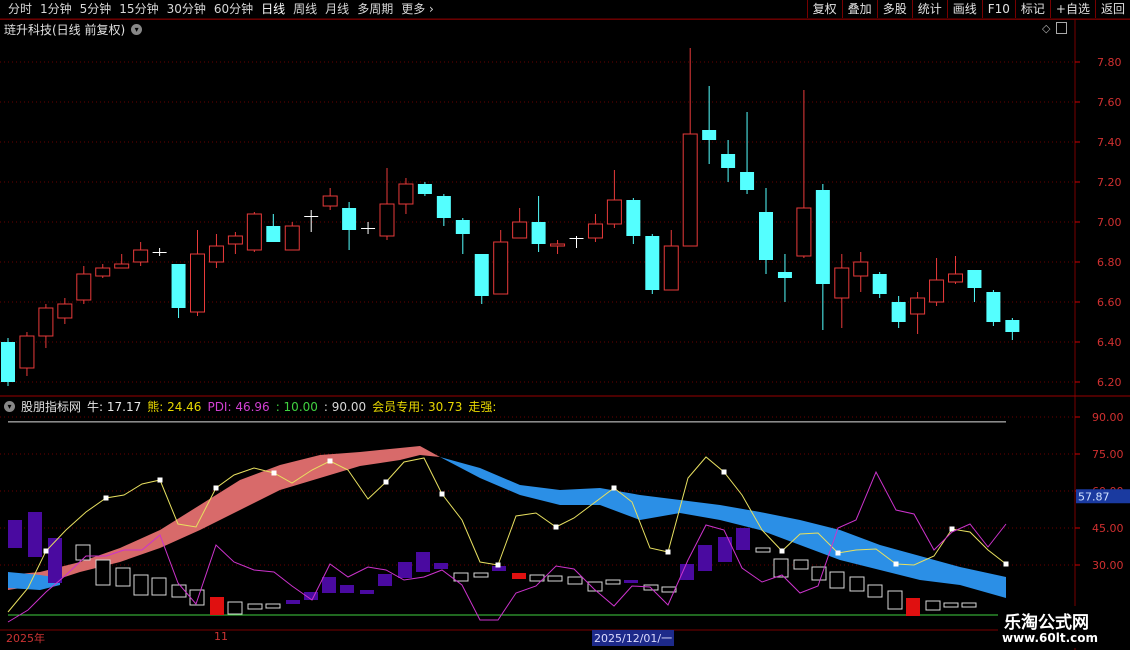 This screenshot has height=650, width=1130. What do you see at coordinates (633, 638) in the screenshot?
I see `date-selected: 2025/12/01/一` at bounding box center [633, 638].